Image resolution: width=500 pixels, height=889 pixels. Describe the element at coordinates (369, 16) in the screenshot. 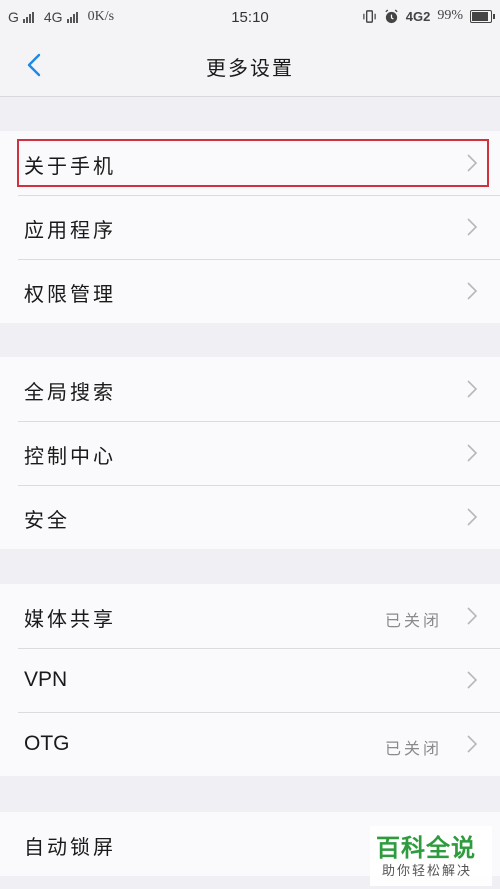

I see `vibrate-icon` at that location.